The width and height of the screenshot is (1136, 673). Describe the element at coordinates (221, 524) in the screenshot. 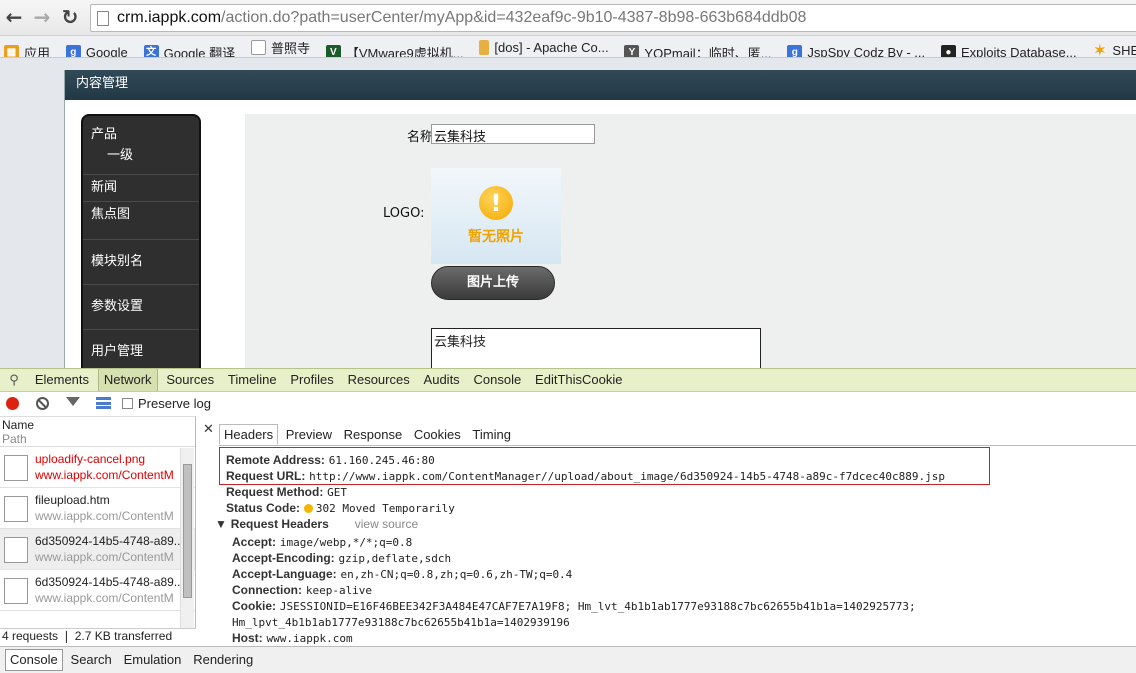

I see `expand-triangle-icon: ▼` at that location.